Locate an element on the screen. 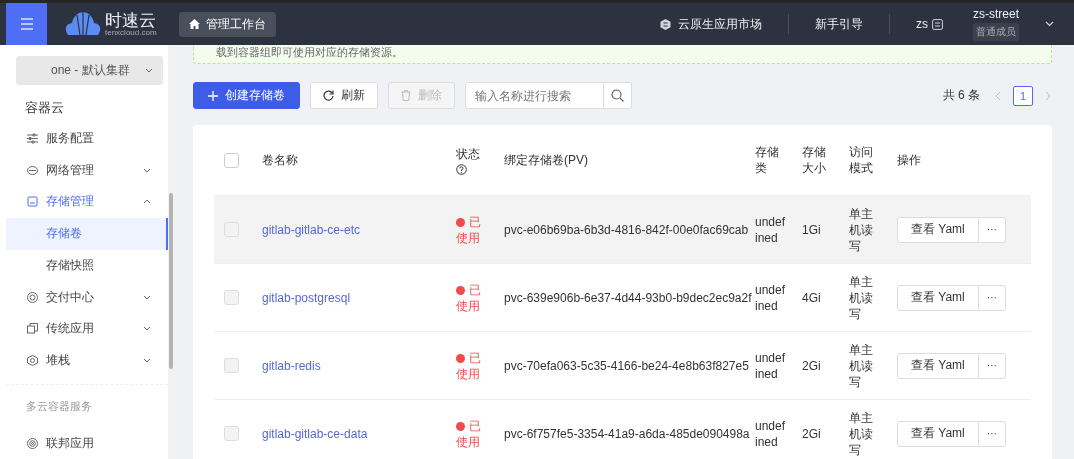 The width and height of the screenshot is (1074, 459). volume-link: gitlab-redis is located at coordinates (291, 365).